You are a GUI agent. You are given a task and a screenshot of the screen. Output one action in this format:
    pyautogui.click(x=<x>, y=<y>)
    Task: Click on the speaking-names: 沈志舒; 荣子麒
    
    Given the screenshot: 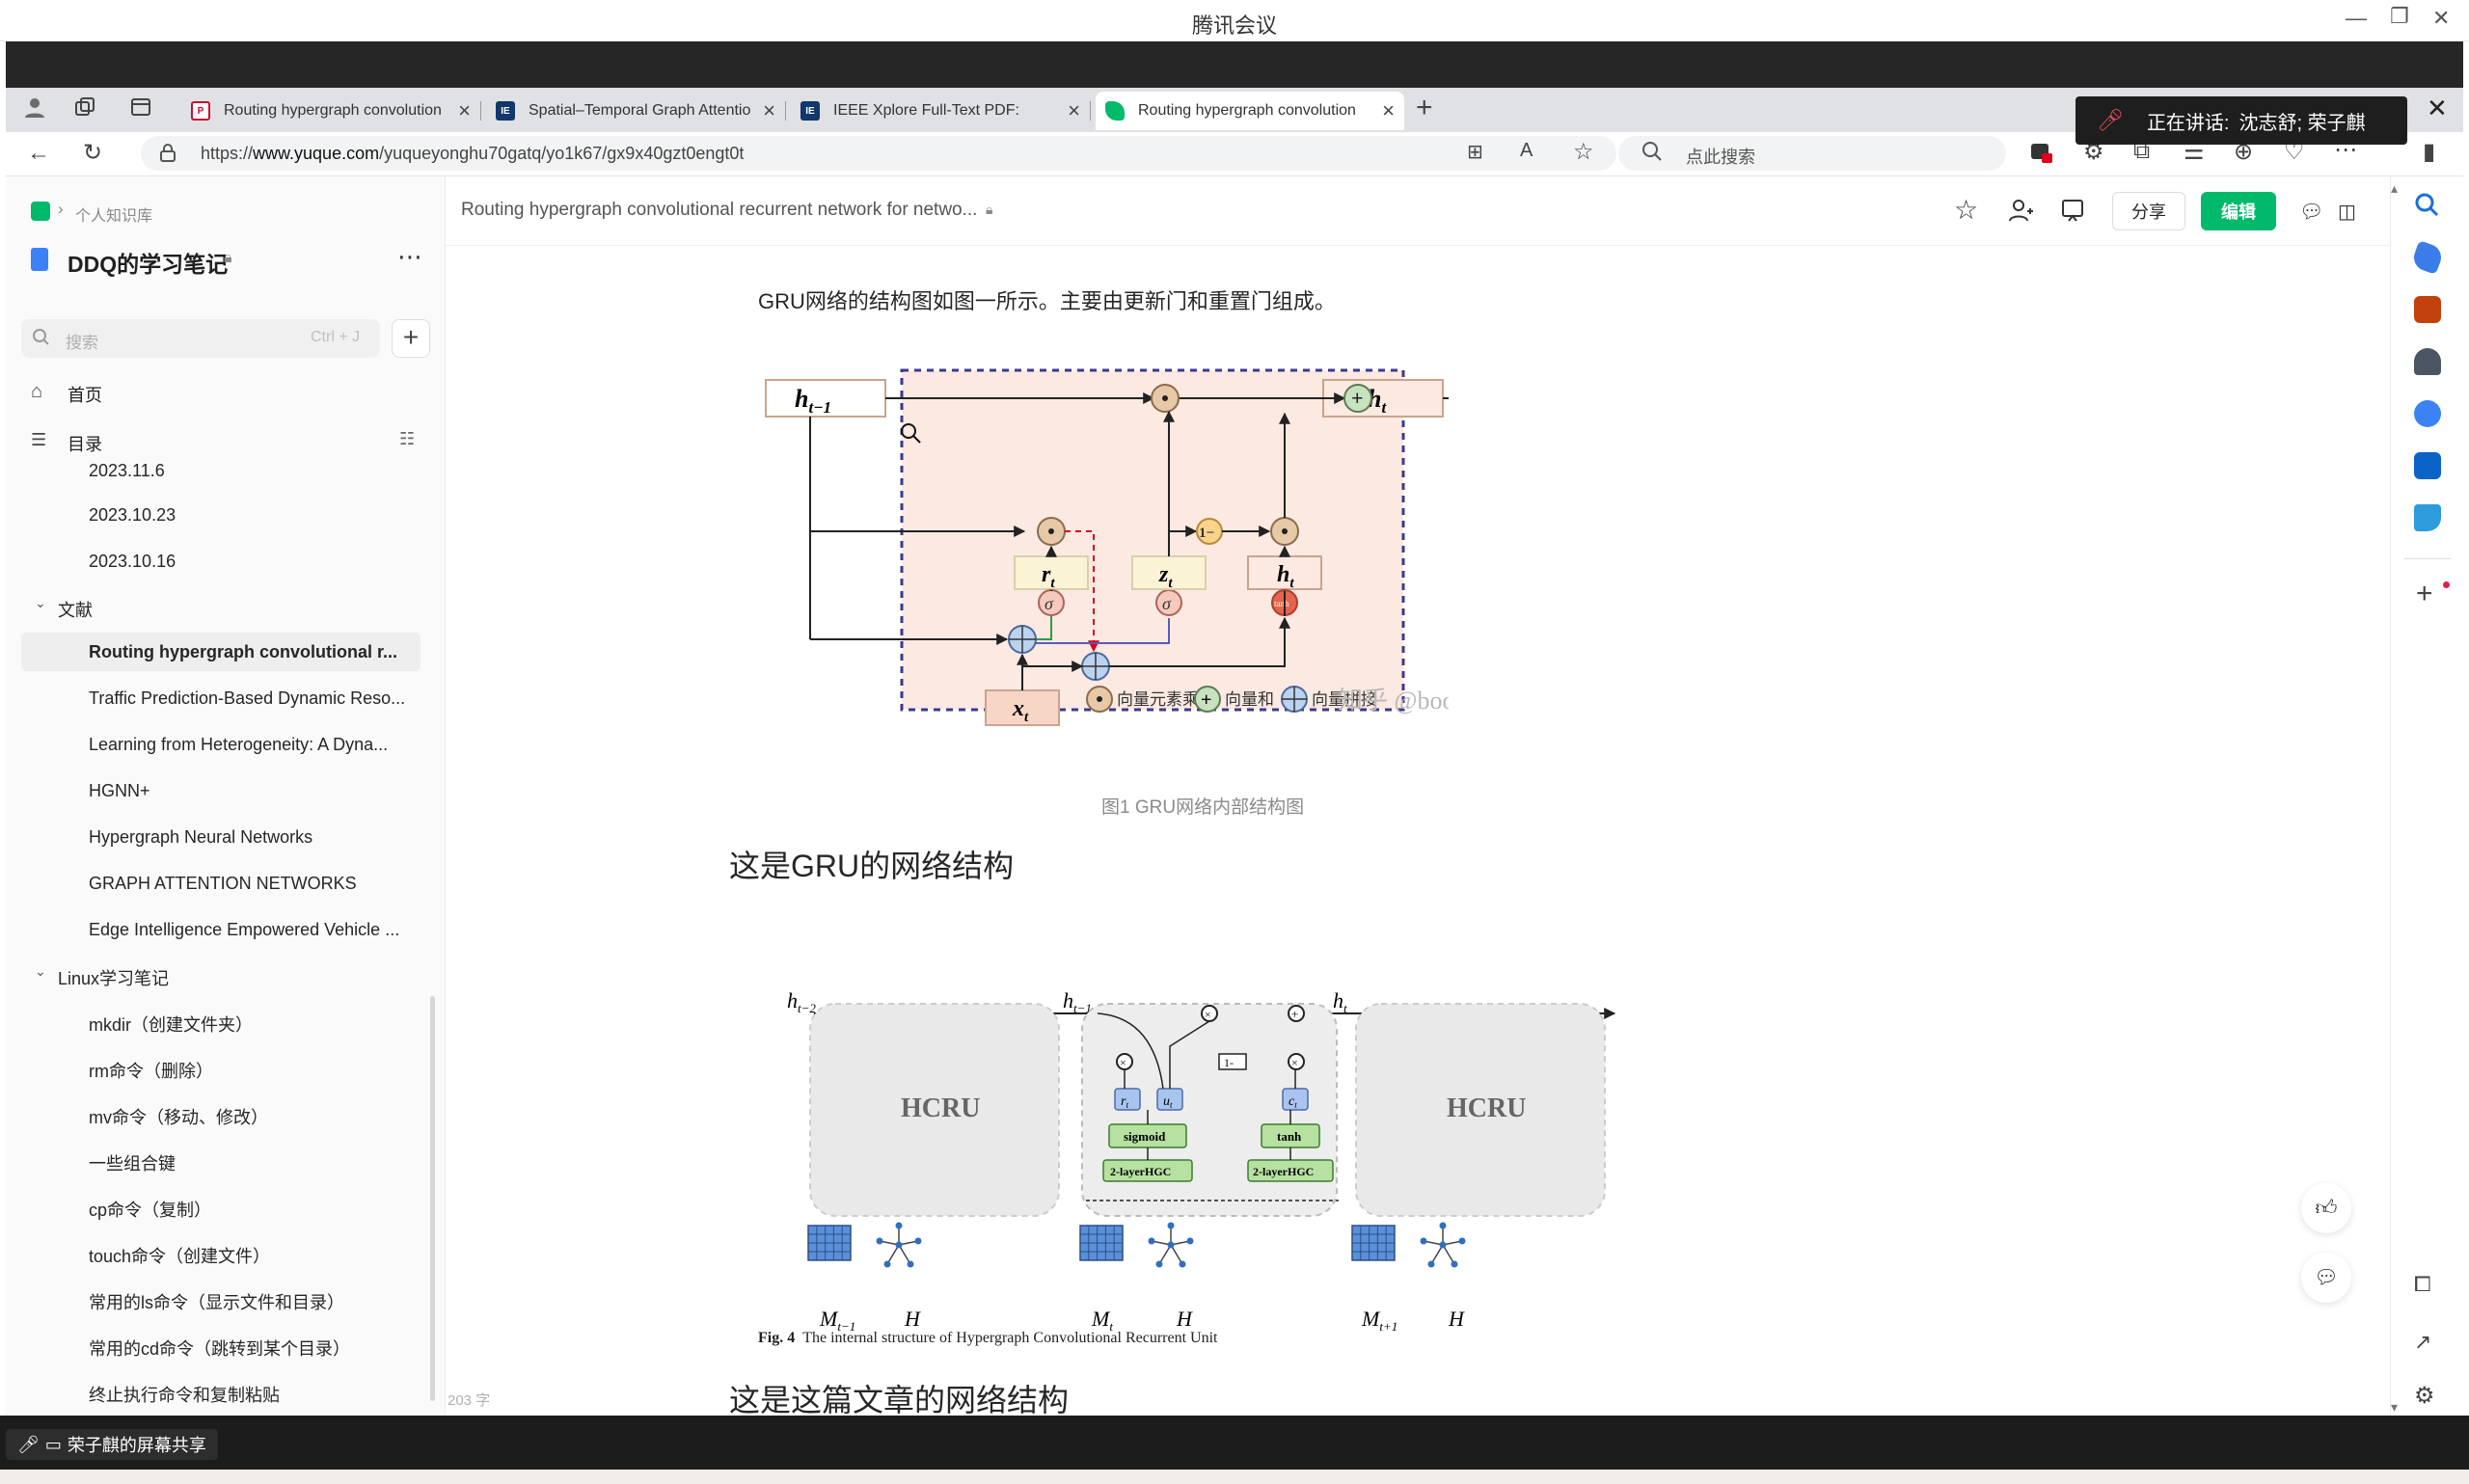 What is the action you would take?
    pyautogui.click(x=2302, y=123)
    